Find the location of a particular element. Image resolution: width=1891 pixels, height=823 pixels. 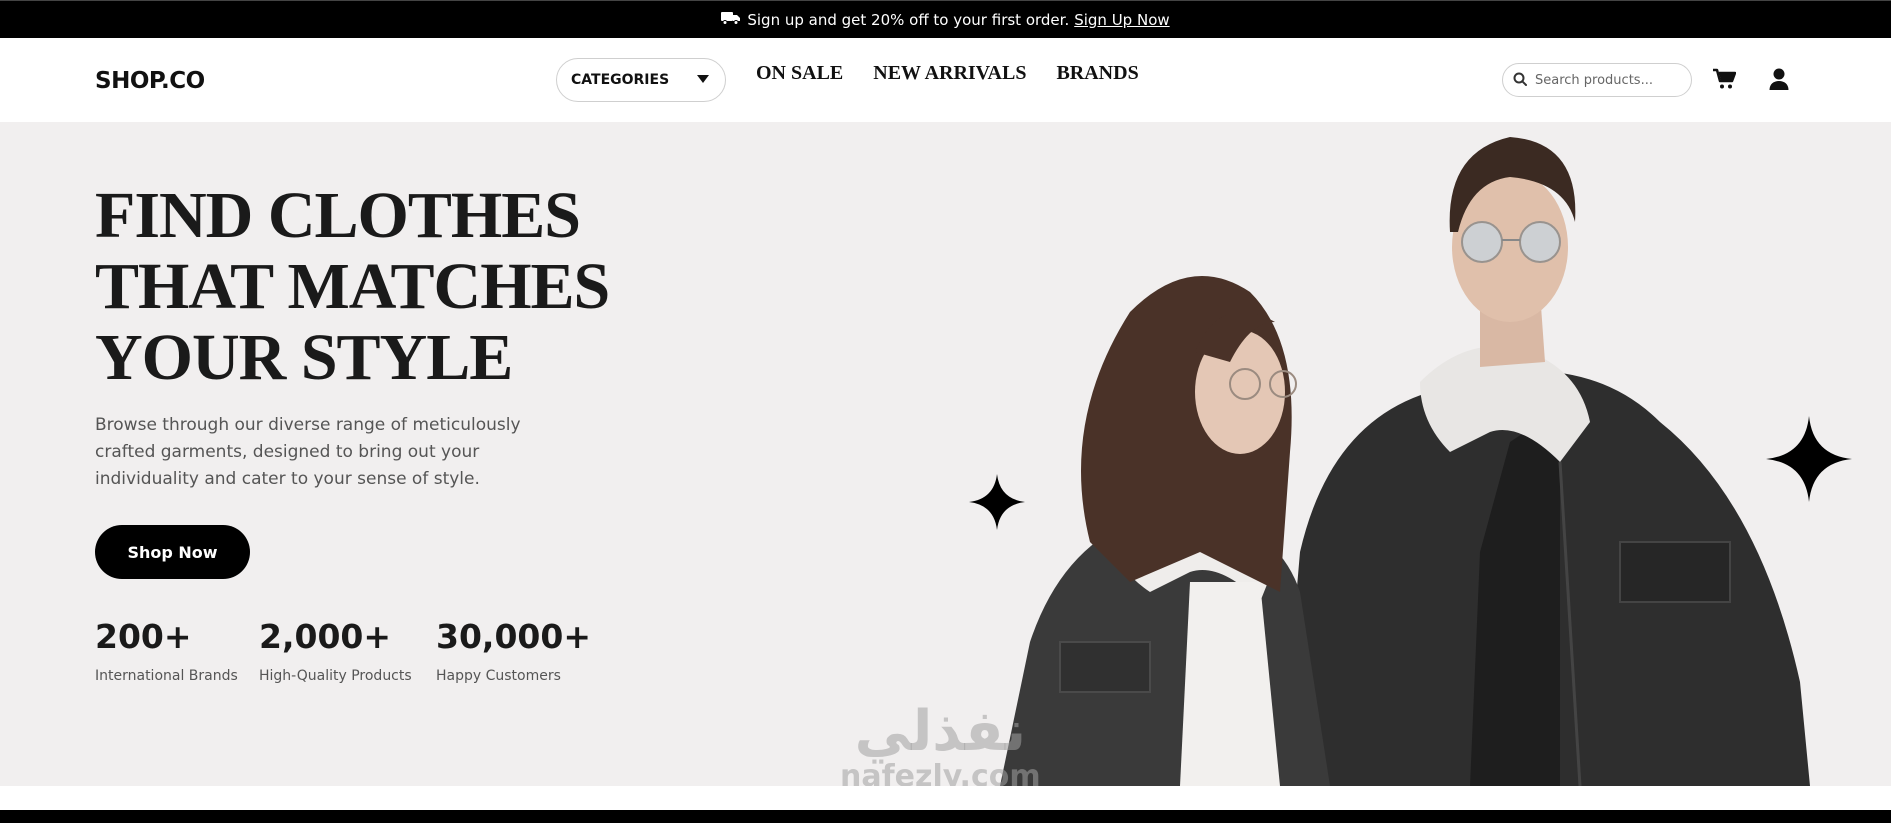

categories-dropdown: CATEGORIES is located at coordinates (641, 80).